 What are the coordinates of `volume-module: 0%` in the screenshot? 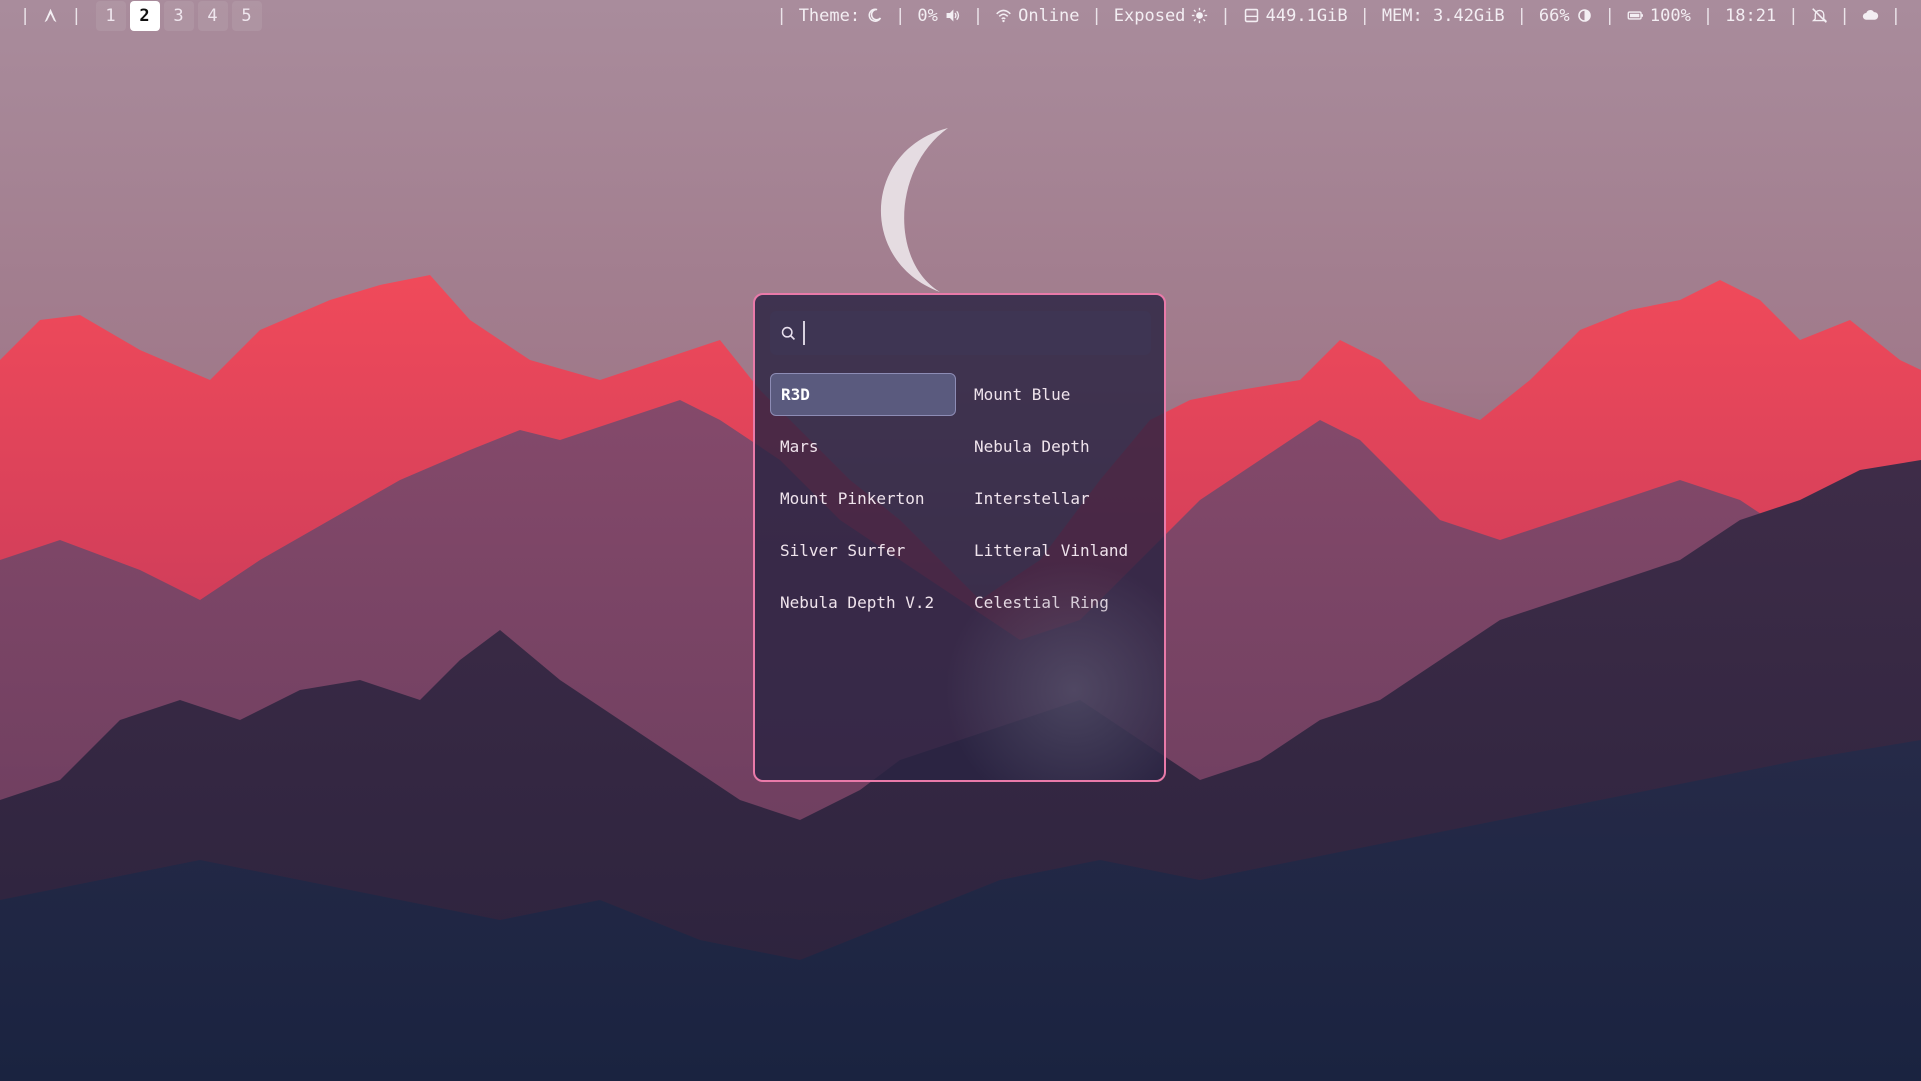 It's located at (938, 16).